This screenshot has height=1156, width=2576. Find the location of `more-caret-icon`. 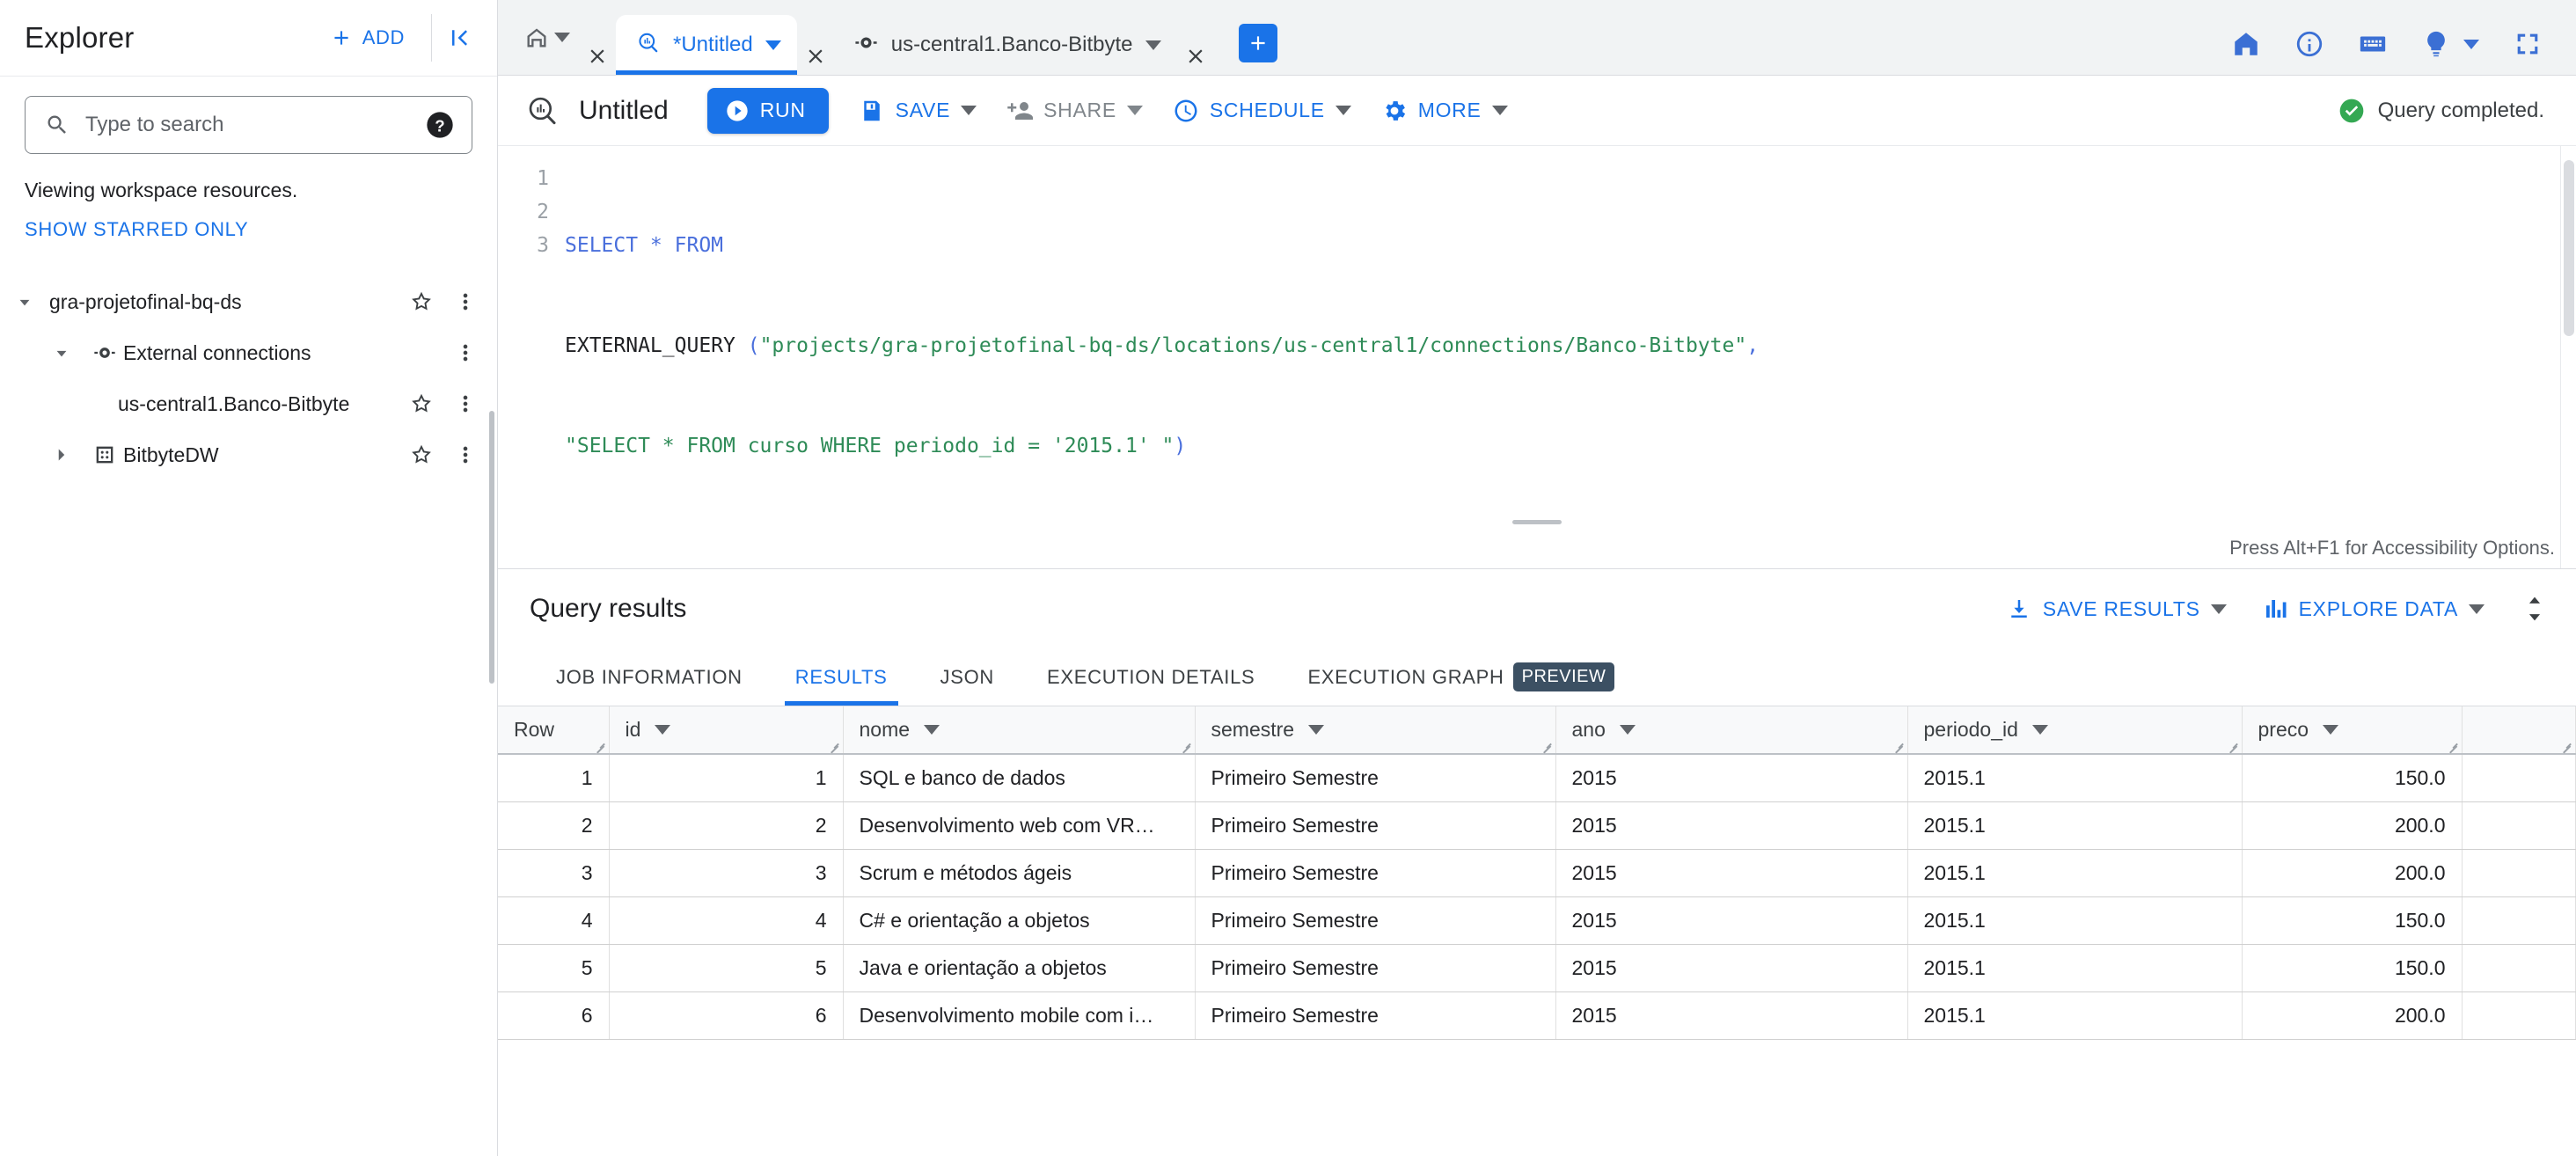

more-caret-icon is located at coordinates (1499, 110).